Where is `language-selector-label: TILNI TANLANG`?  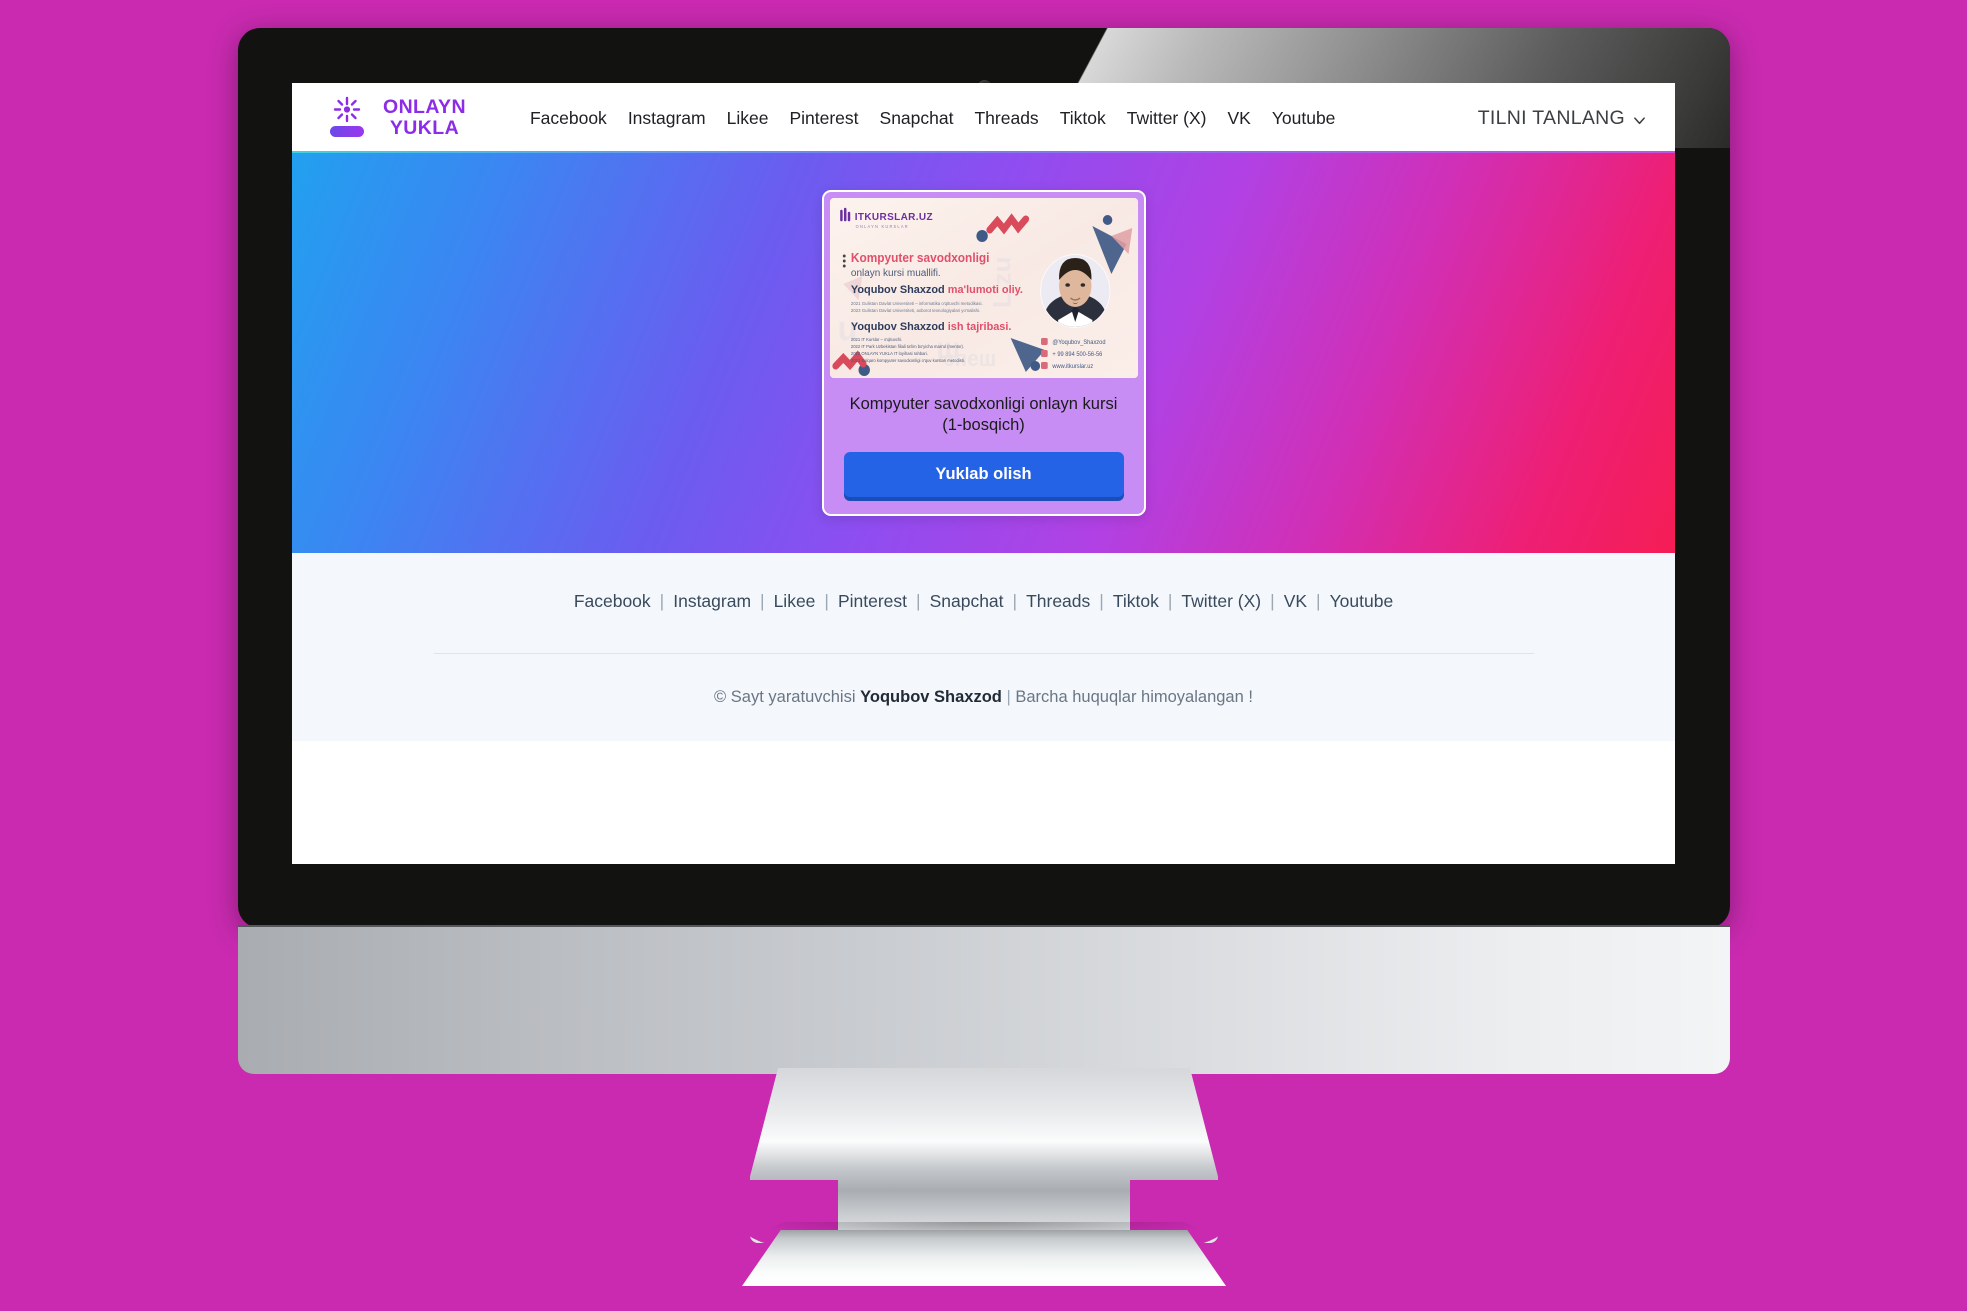 language-selector-label: TILNI TANLANG is located at coordinates (1551, 117).